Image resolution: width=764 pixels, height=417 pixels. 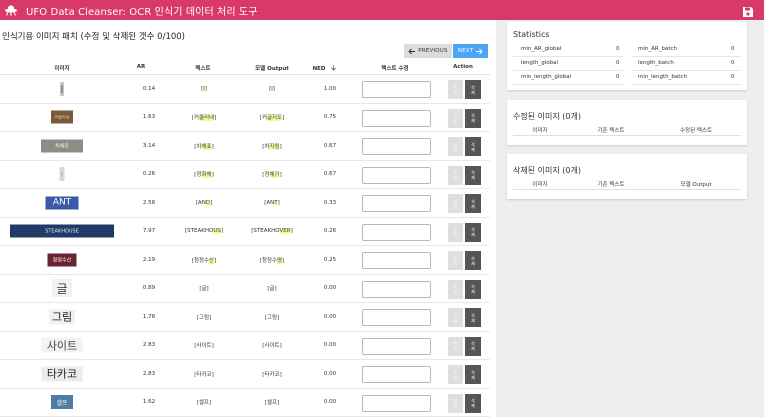 I want to click on ar-value: 2.19, so click(x=149, y=259).